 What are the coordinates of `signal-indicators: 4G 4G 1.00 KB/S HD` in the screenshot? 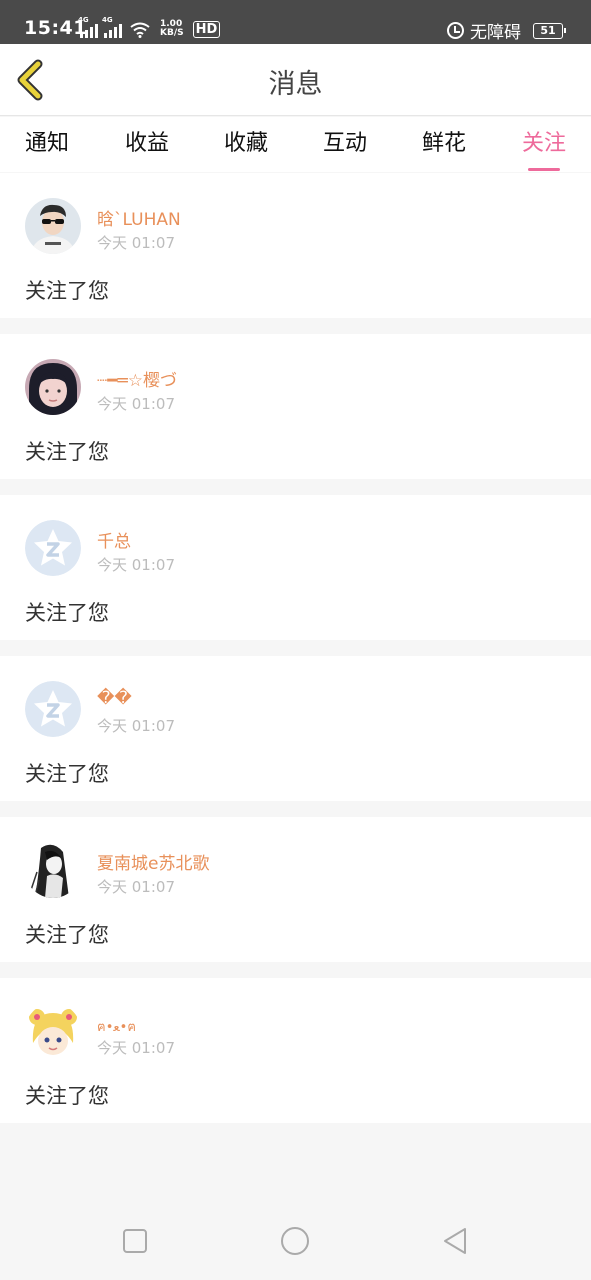 It's located at (149, 27).